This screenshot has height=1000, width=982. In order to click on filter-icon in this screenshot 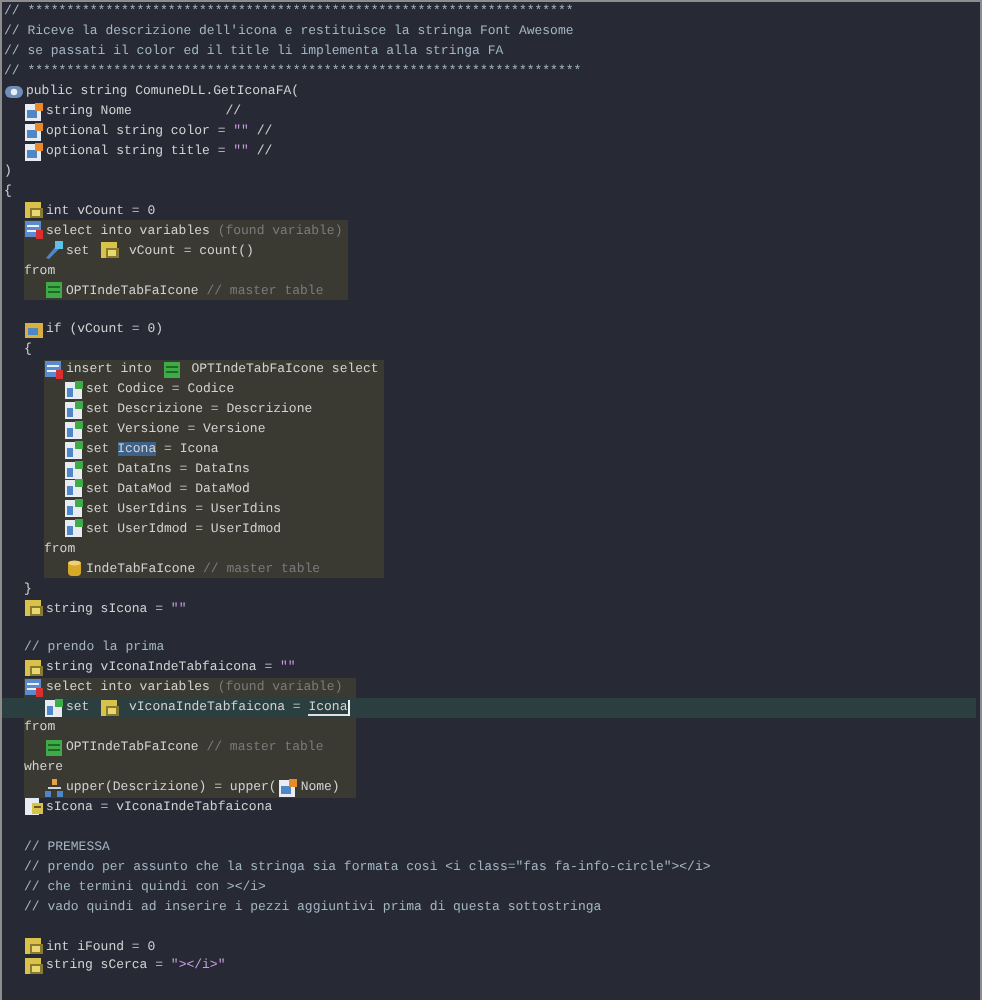, I will do `click(54, 787)`.